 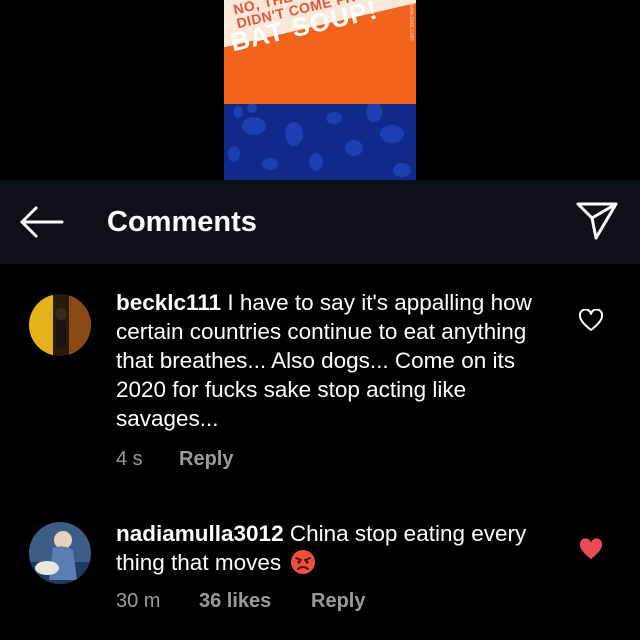 I want to click on comment-username: becklc111, so click(x=168, y=302).